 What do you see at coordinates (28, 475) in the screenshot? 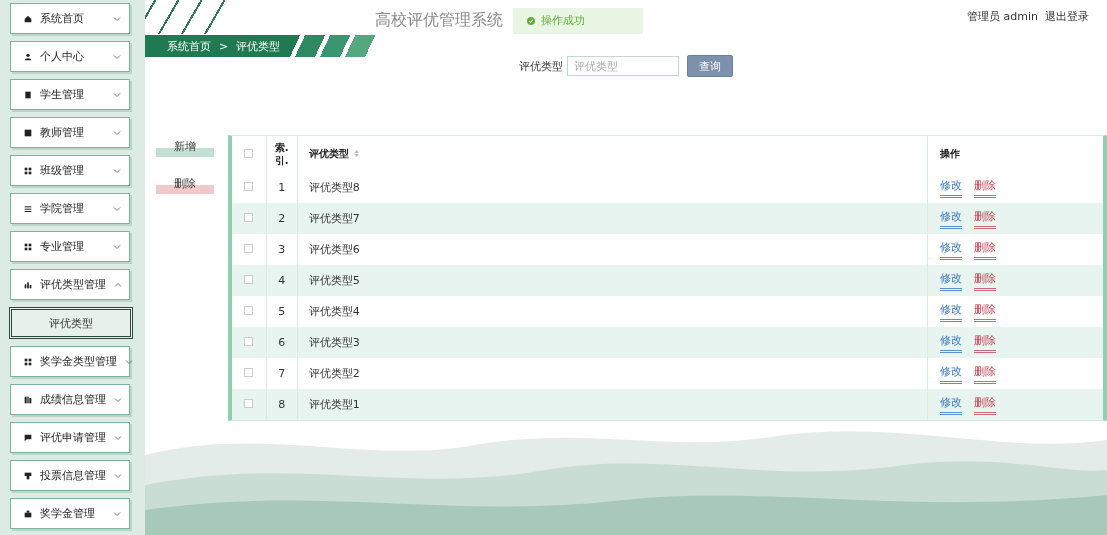
I see `pin-icon` at bounding box center [28, 475].